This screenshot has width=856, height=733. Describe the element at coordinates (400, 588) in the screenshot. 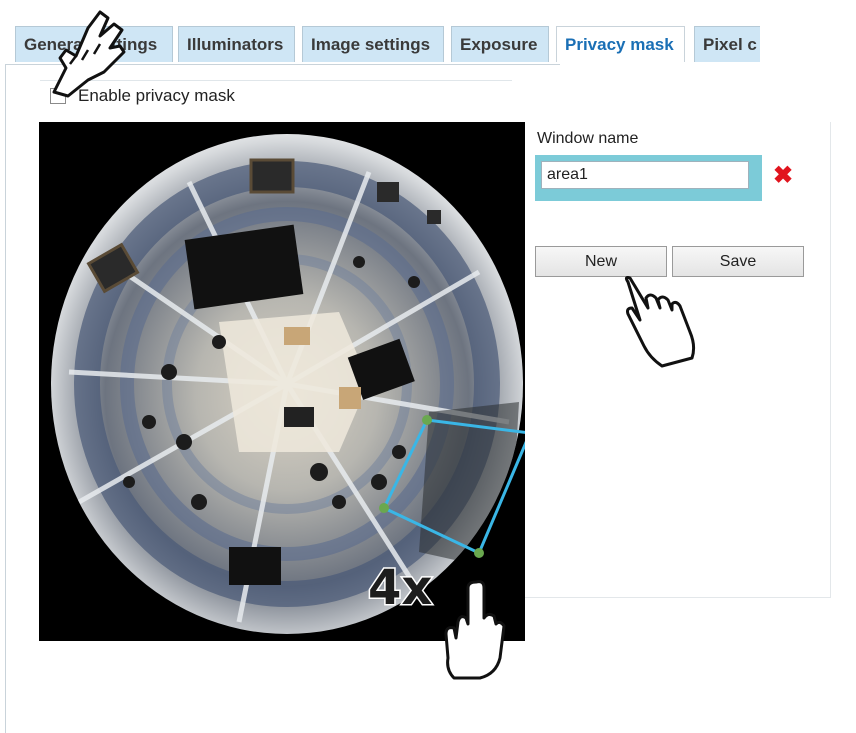

I see `zoom-multiplier-text: 4x` at that location.